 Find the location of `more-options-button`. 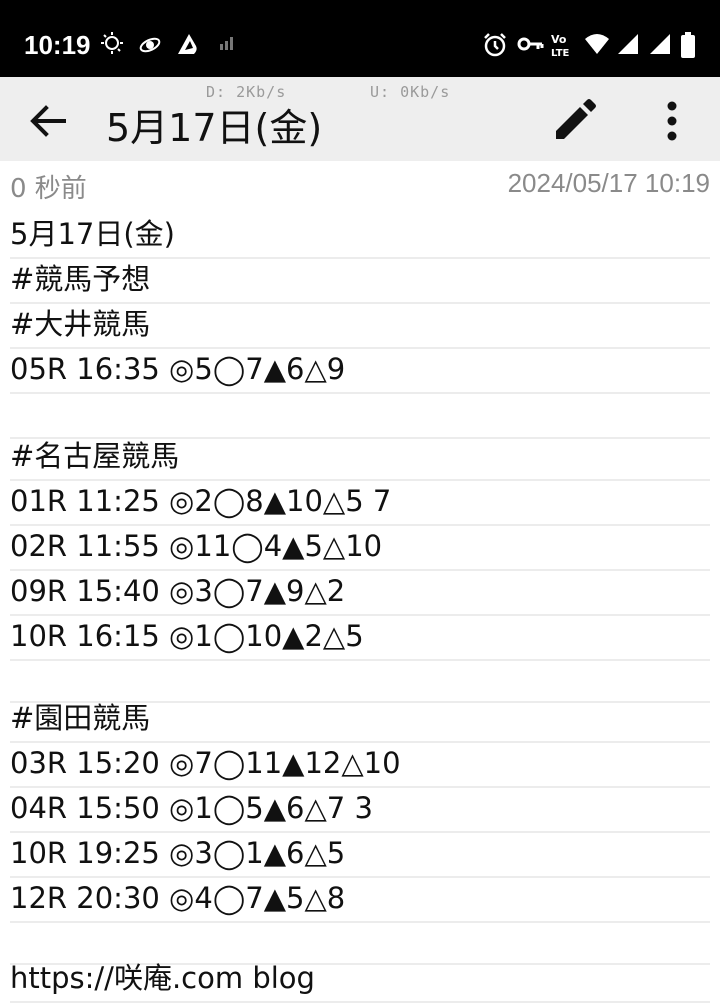

more-options-button is located at coordinates (672, 121).